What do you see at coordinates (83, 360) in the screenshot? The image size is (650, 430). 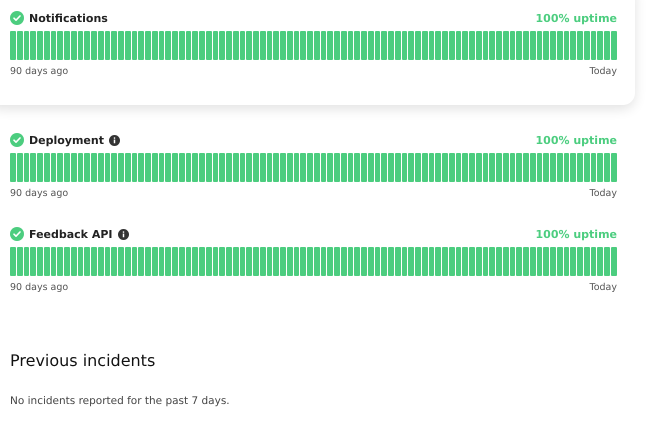 I see `section-heading: Previous incidents` at bounding box center [83, 360].